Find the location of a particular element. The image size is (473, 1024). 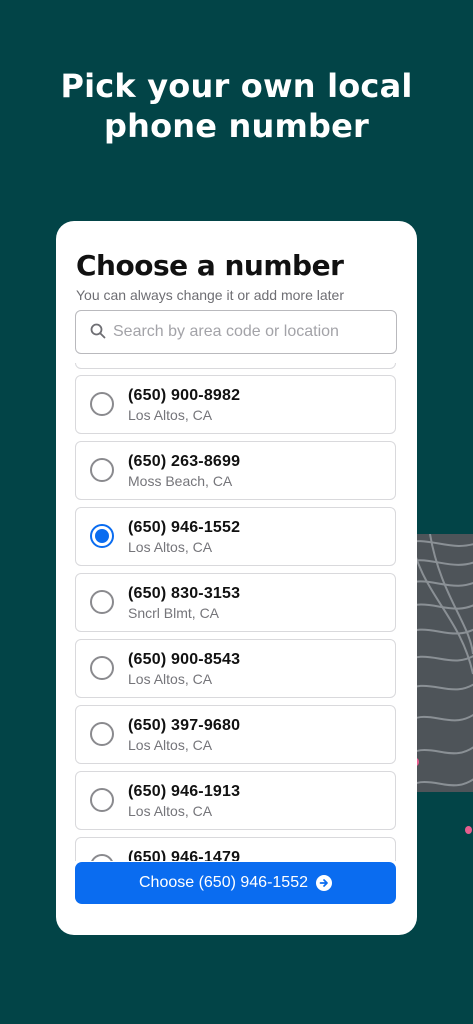

phone-number: (650) 397-9680 is located at coordinates (184, 725).